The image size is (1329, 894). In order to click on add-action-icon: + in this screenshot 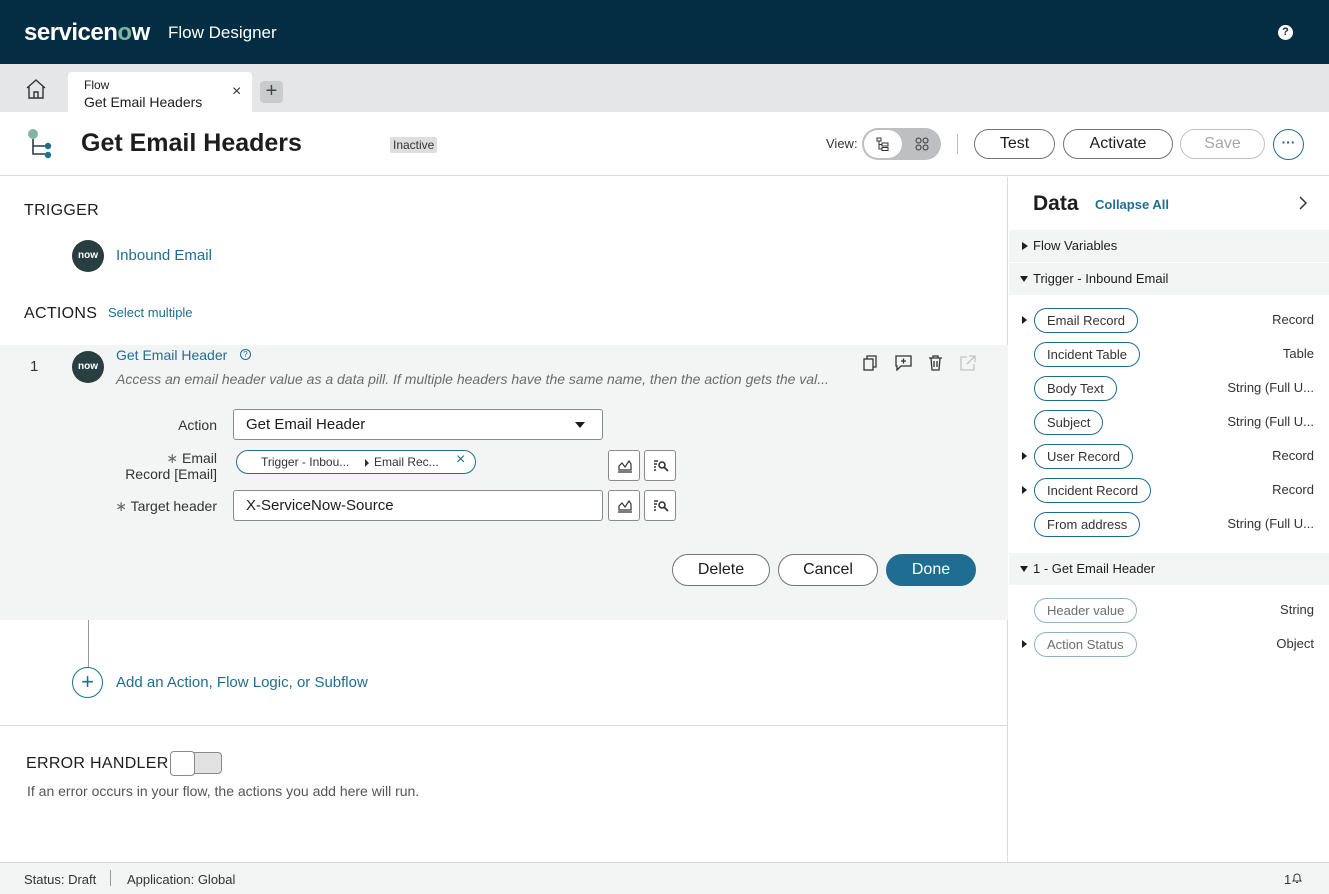, I will do `click(87, 682)`.